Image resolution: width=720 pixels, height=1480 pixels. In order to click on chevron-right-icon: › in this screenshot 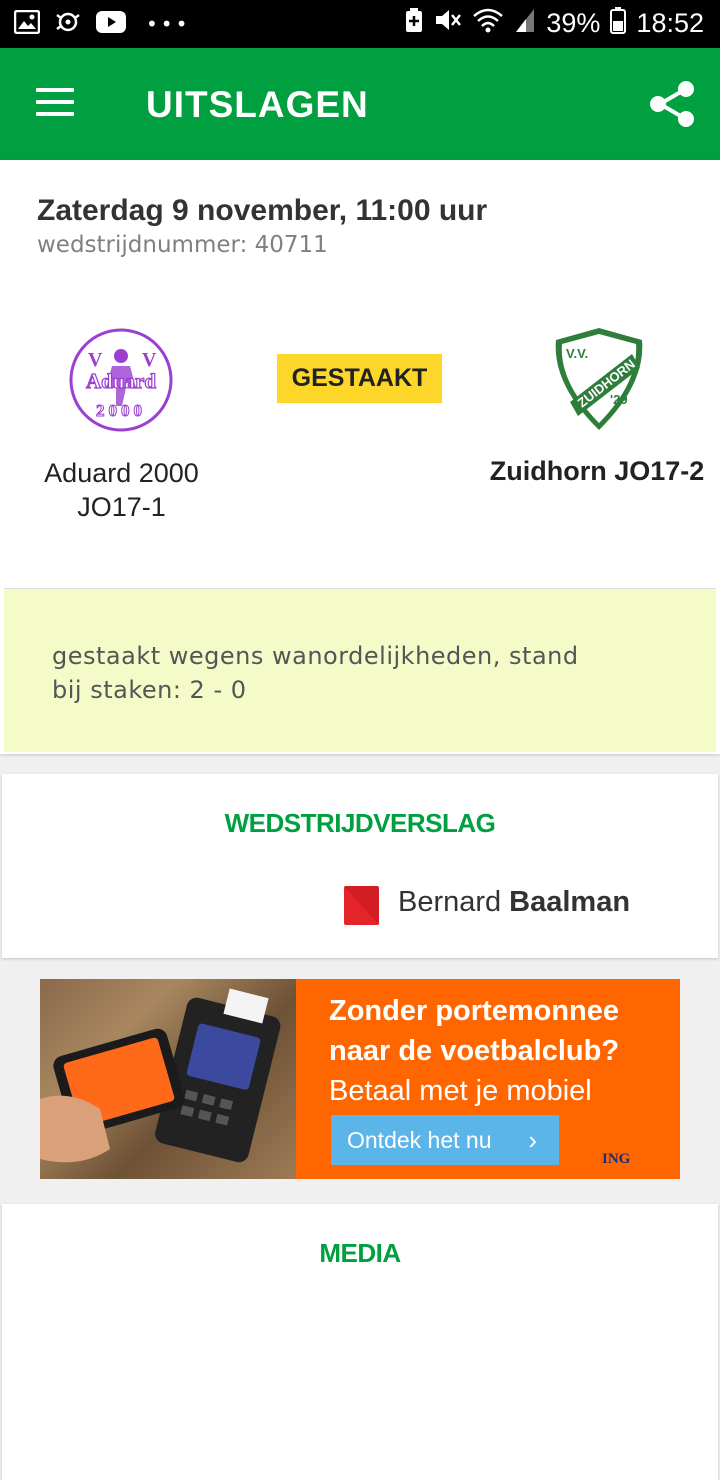, I will do `click(532, 1140)`.